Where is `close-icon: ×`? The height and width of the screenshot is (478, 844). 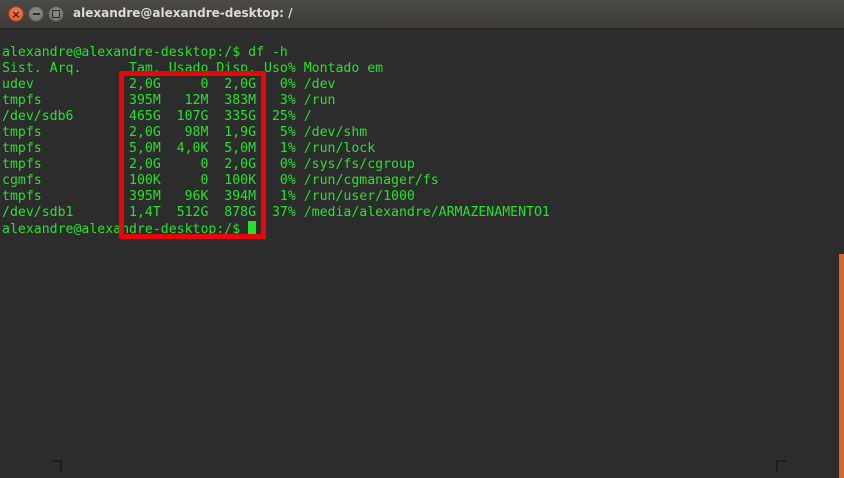 close-icon: × is located at coordinates (16, 14).